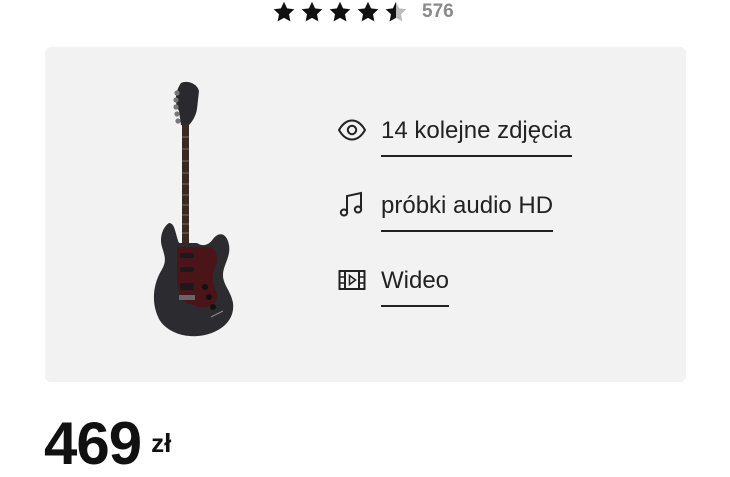  I want to click on product-price: 469 zł, so click(107, 444).